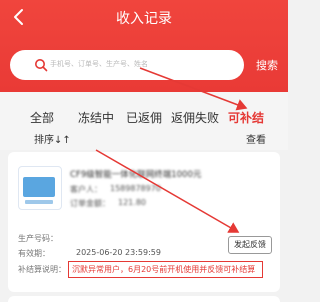  What do you see at coordinates (118, 252) in the screenshot?
I see `valid-period-value: 2025-06-20 23:59:59` at bounding box center [118, 252].